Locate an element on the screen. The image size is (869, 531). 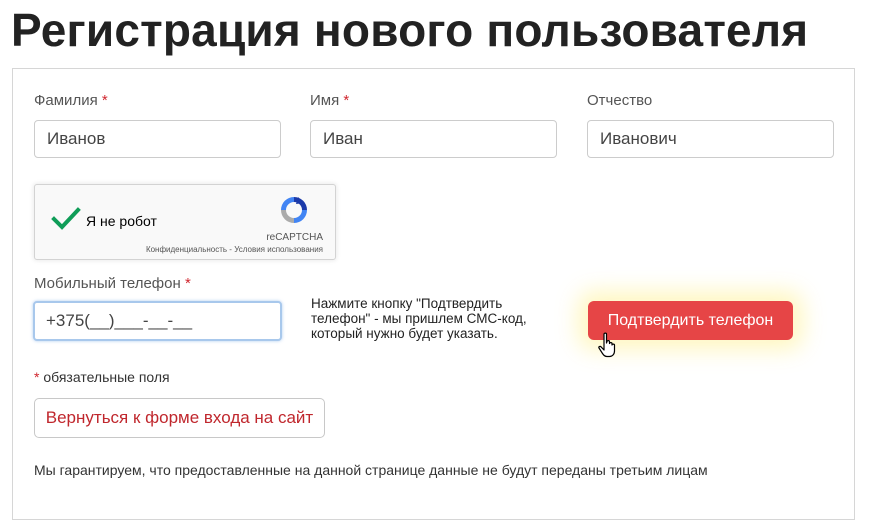
required-fields-note: * обязательные поля is located at coordinates (102, 377).